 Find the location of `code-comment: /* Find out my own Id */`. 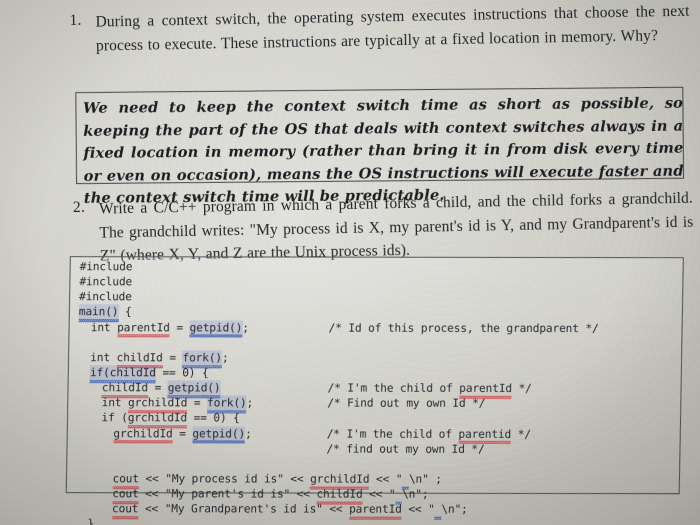

code-comment: /* Find out my own Id */ is located at coordinates (406, 403).